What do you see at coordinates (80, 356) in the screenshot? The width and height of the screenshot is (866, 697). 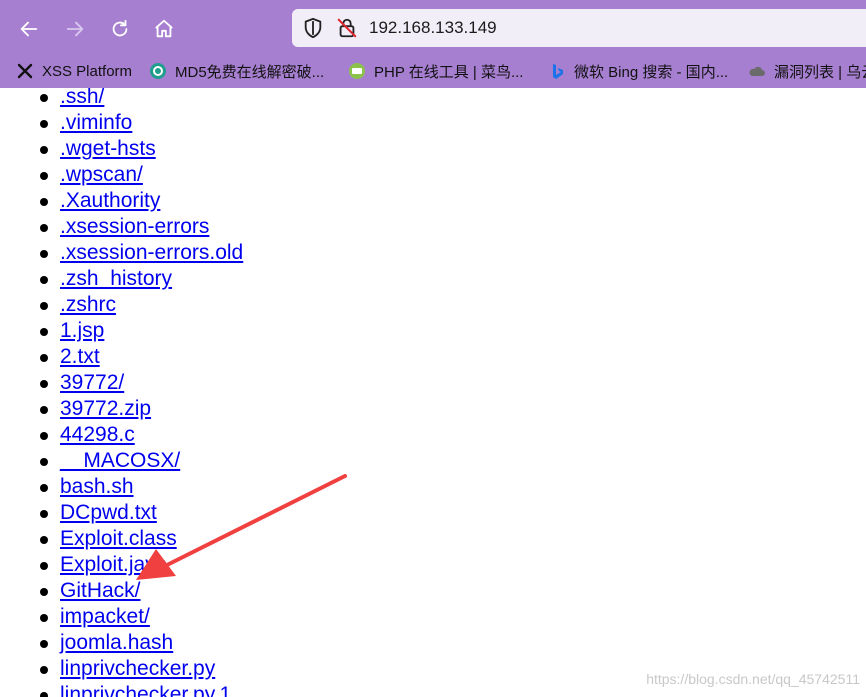 I see `file-link: 2.txt` at bounding box center [80, 356].